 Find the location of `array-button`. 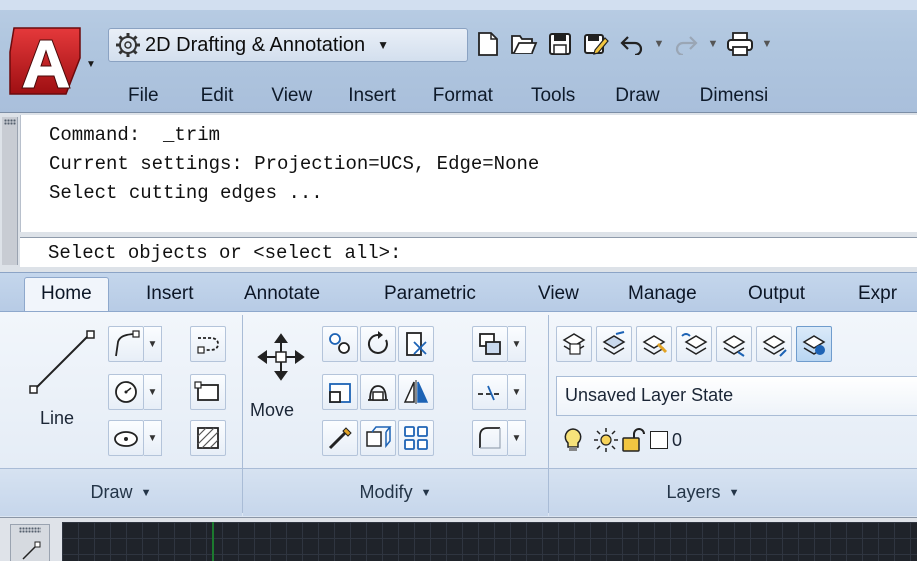

array-button is located at coordinates (378, 438).